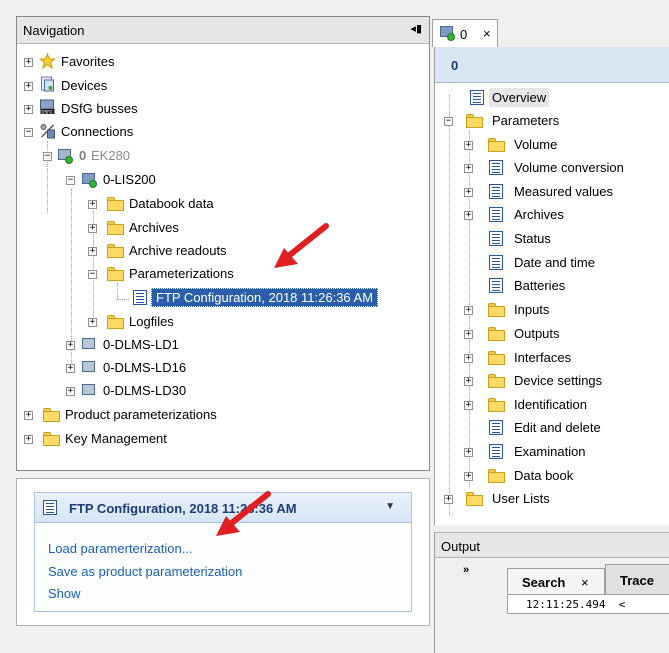  I want to click on tree-item-data-book: + Data book, so click(550, 476).